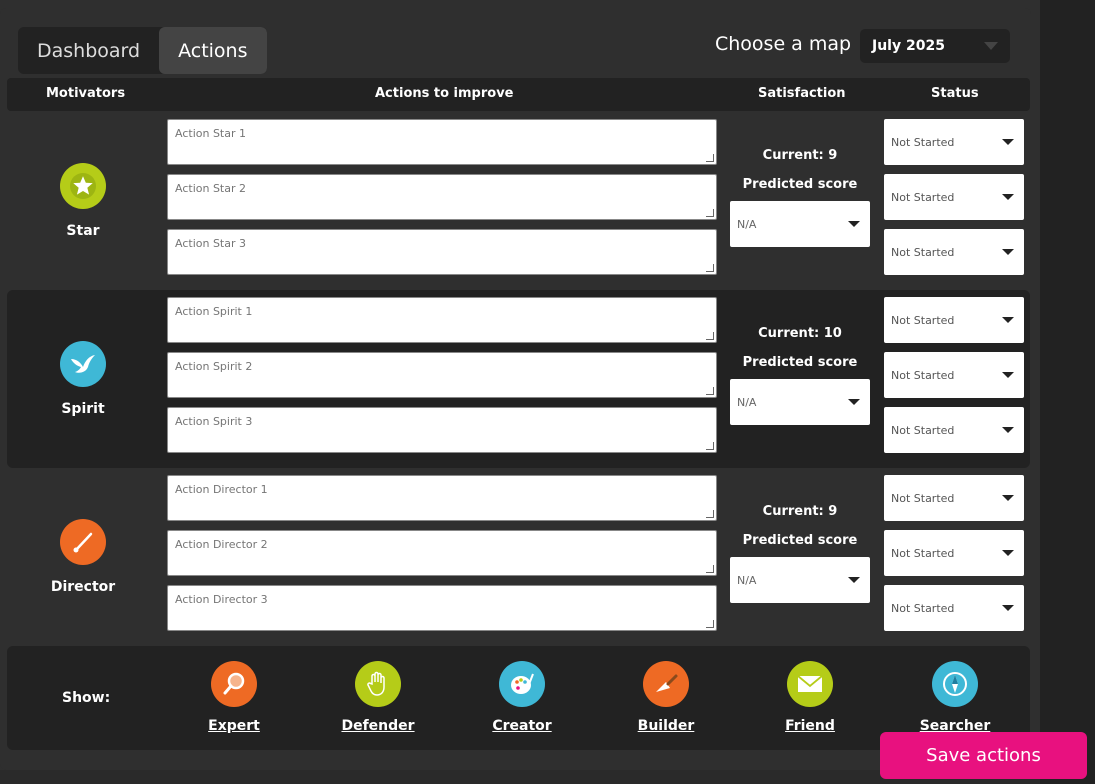  I want to click on trowel-icon, so click(666, 684).